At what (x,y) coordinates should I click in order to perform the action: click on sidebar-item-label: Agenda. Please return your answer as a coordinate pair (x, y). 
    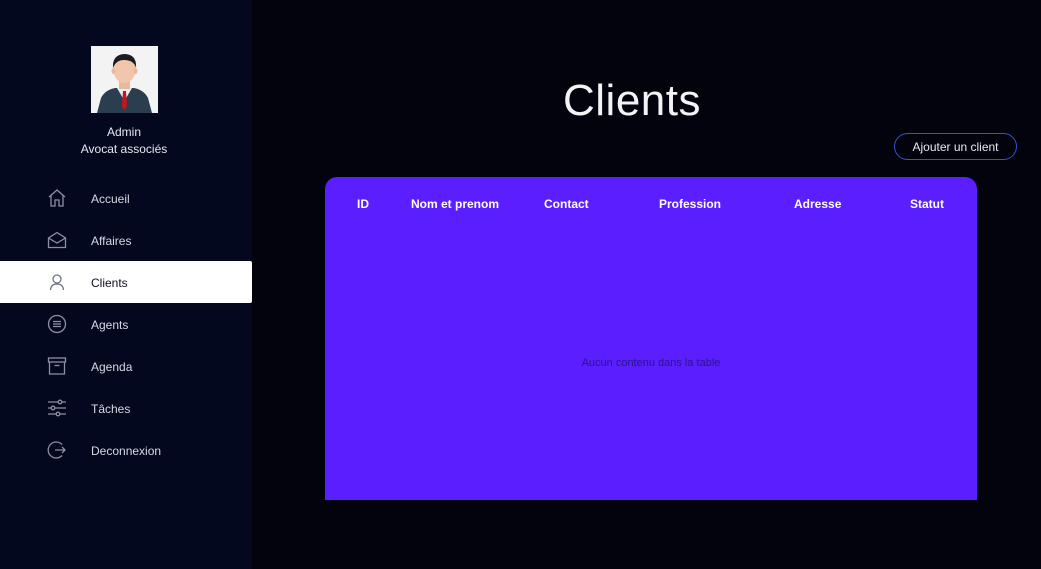
    Looking at the image, I should click on (112, 367).